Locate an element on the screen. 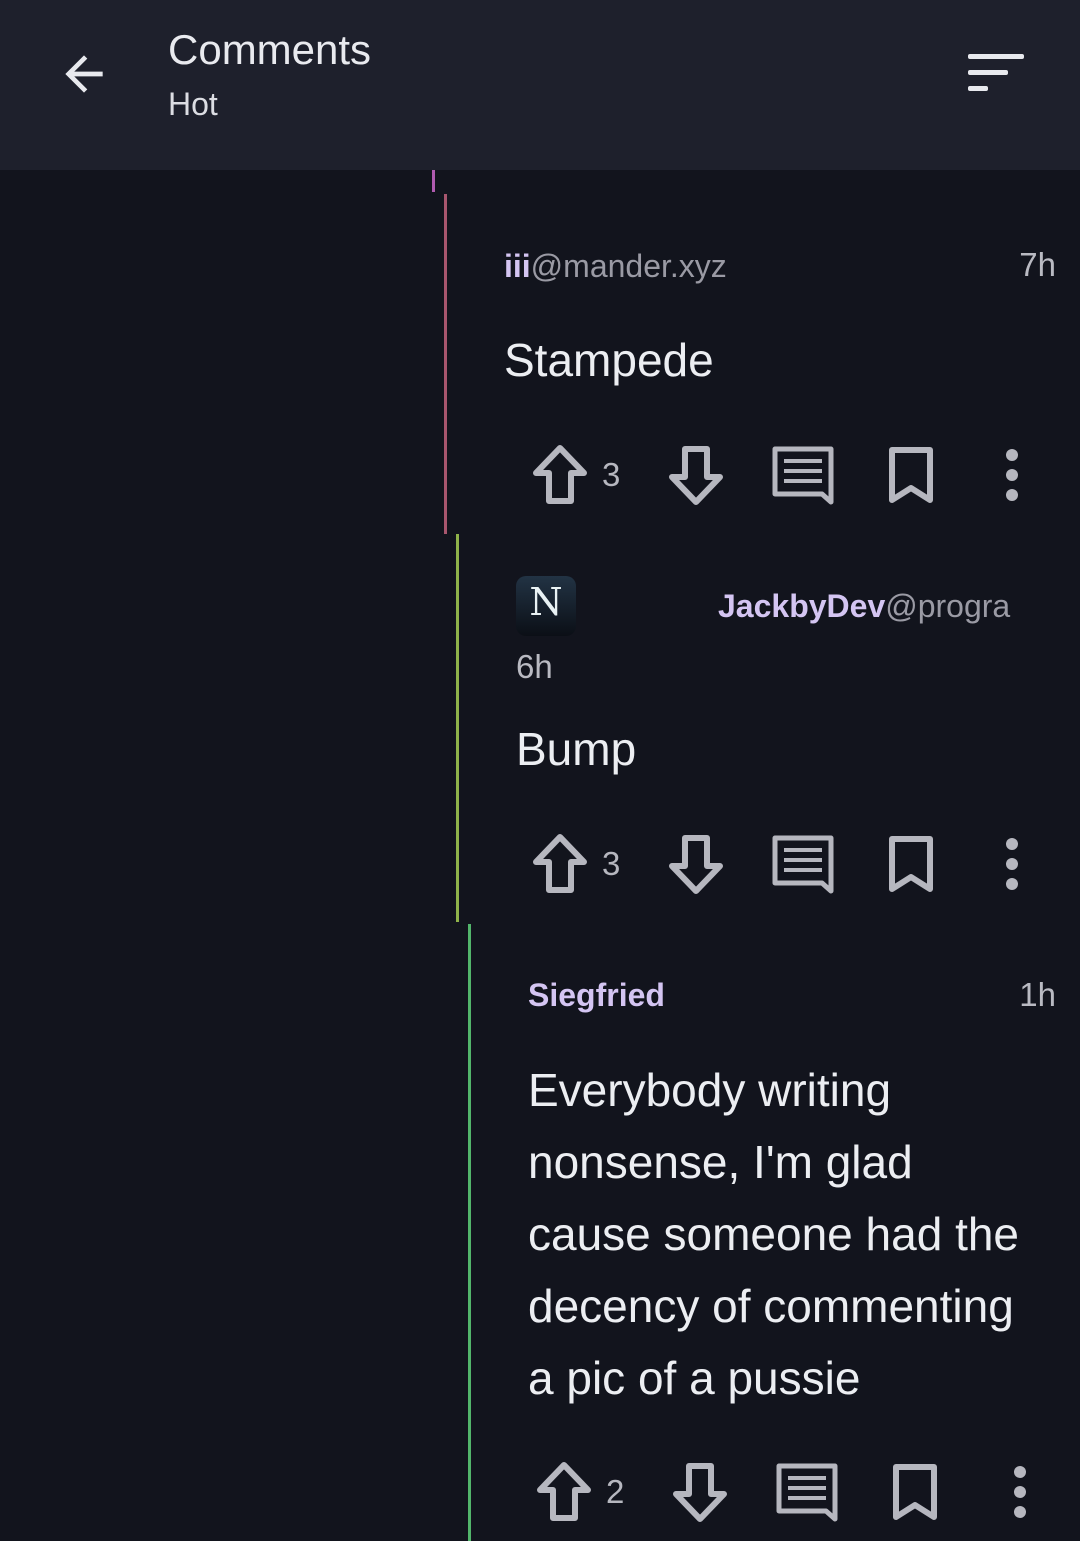  avatar-letter: N is located at coordinates (546, 602).